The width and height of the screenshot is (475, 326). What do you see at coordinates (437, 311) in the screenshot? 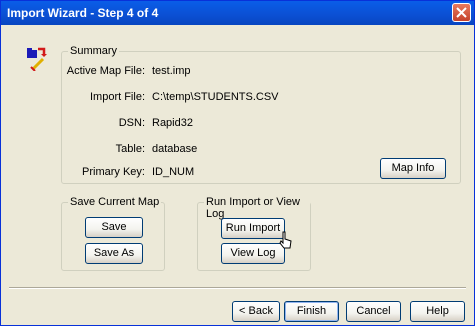
I see `help-button: Help` at bounding box center [437, 311].